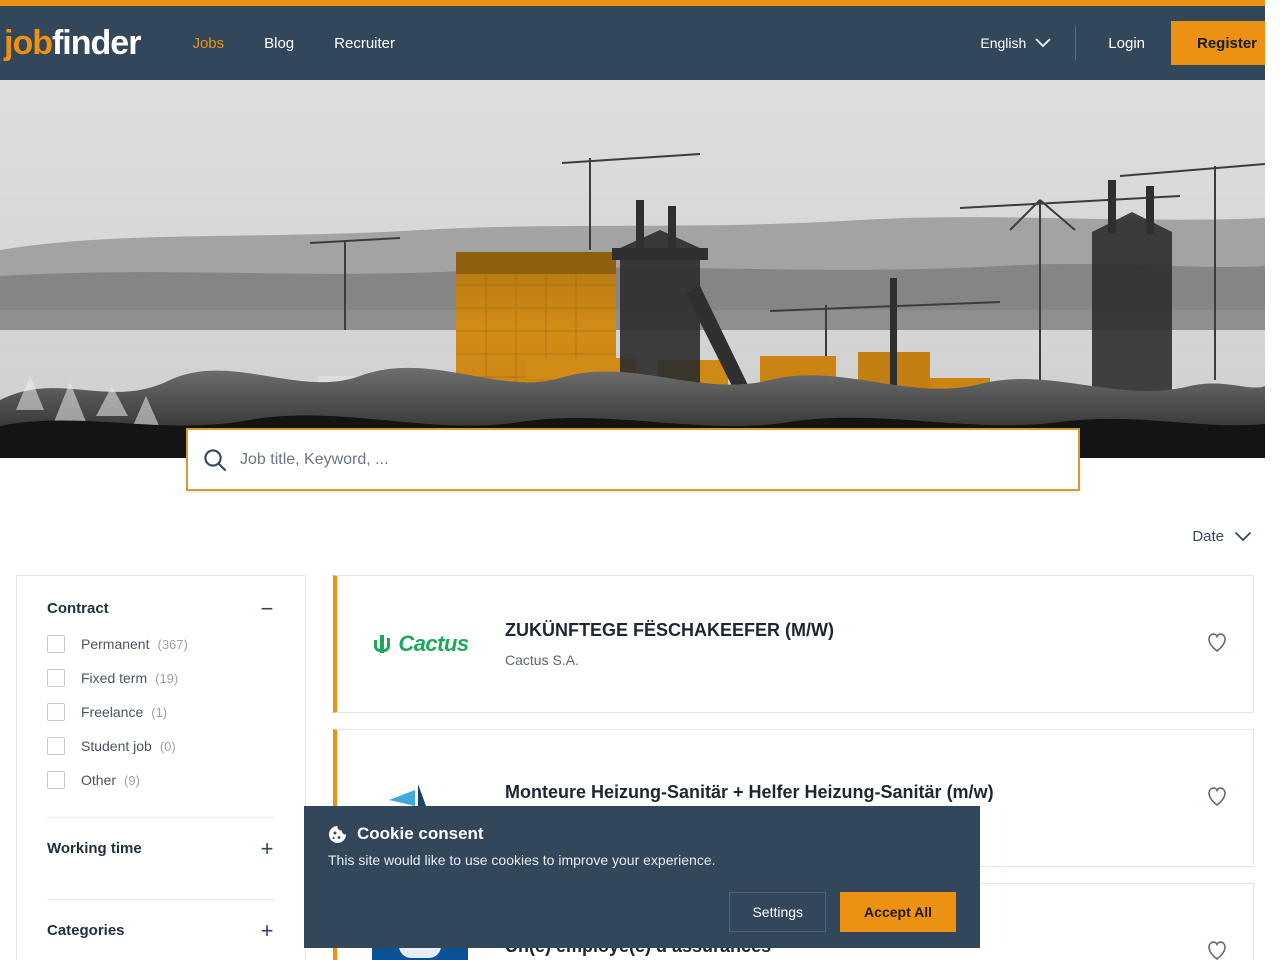 This screenshot has height=960, width=1280. What do you see at coordinates (112, 712) in the screenshot?
I see `filter-option-label: Freelance` at bounding box center [112, 712].